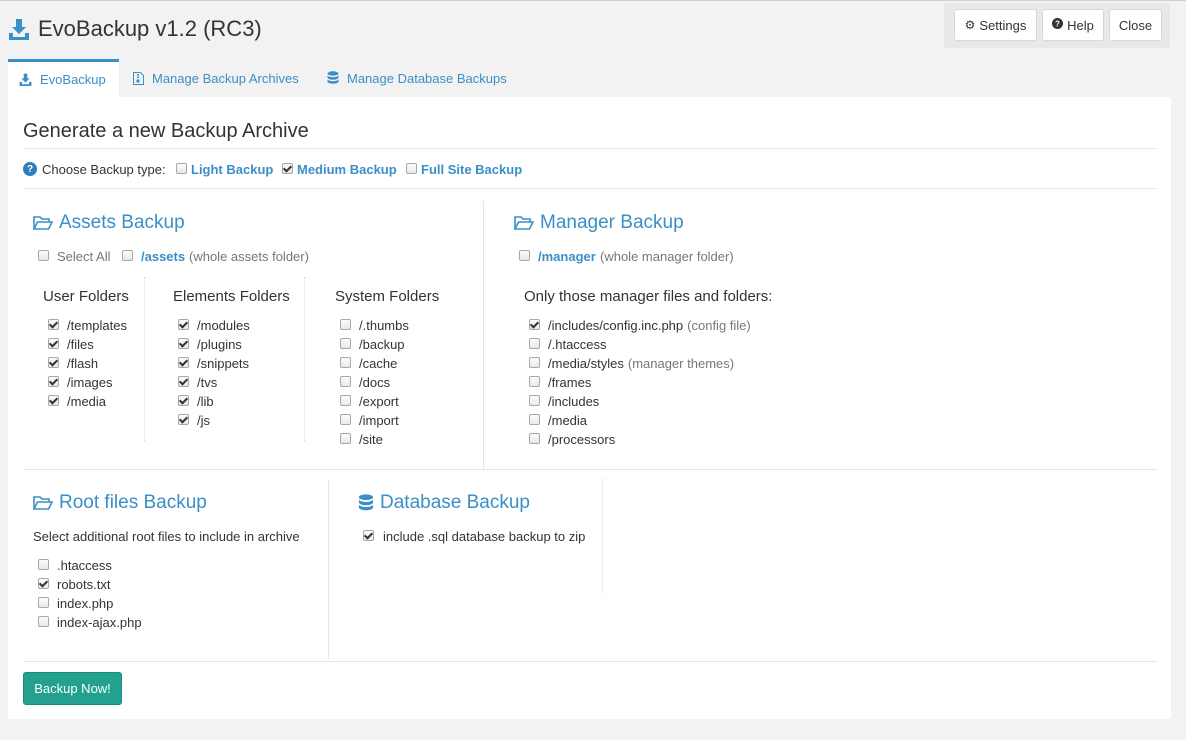 Image resolution: width=1186 pixels, height=740 pixels. I want to click on system-folder-label: /docs, so click(374, 382).